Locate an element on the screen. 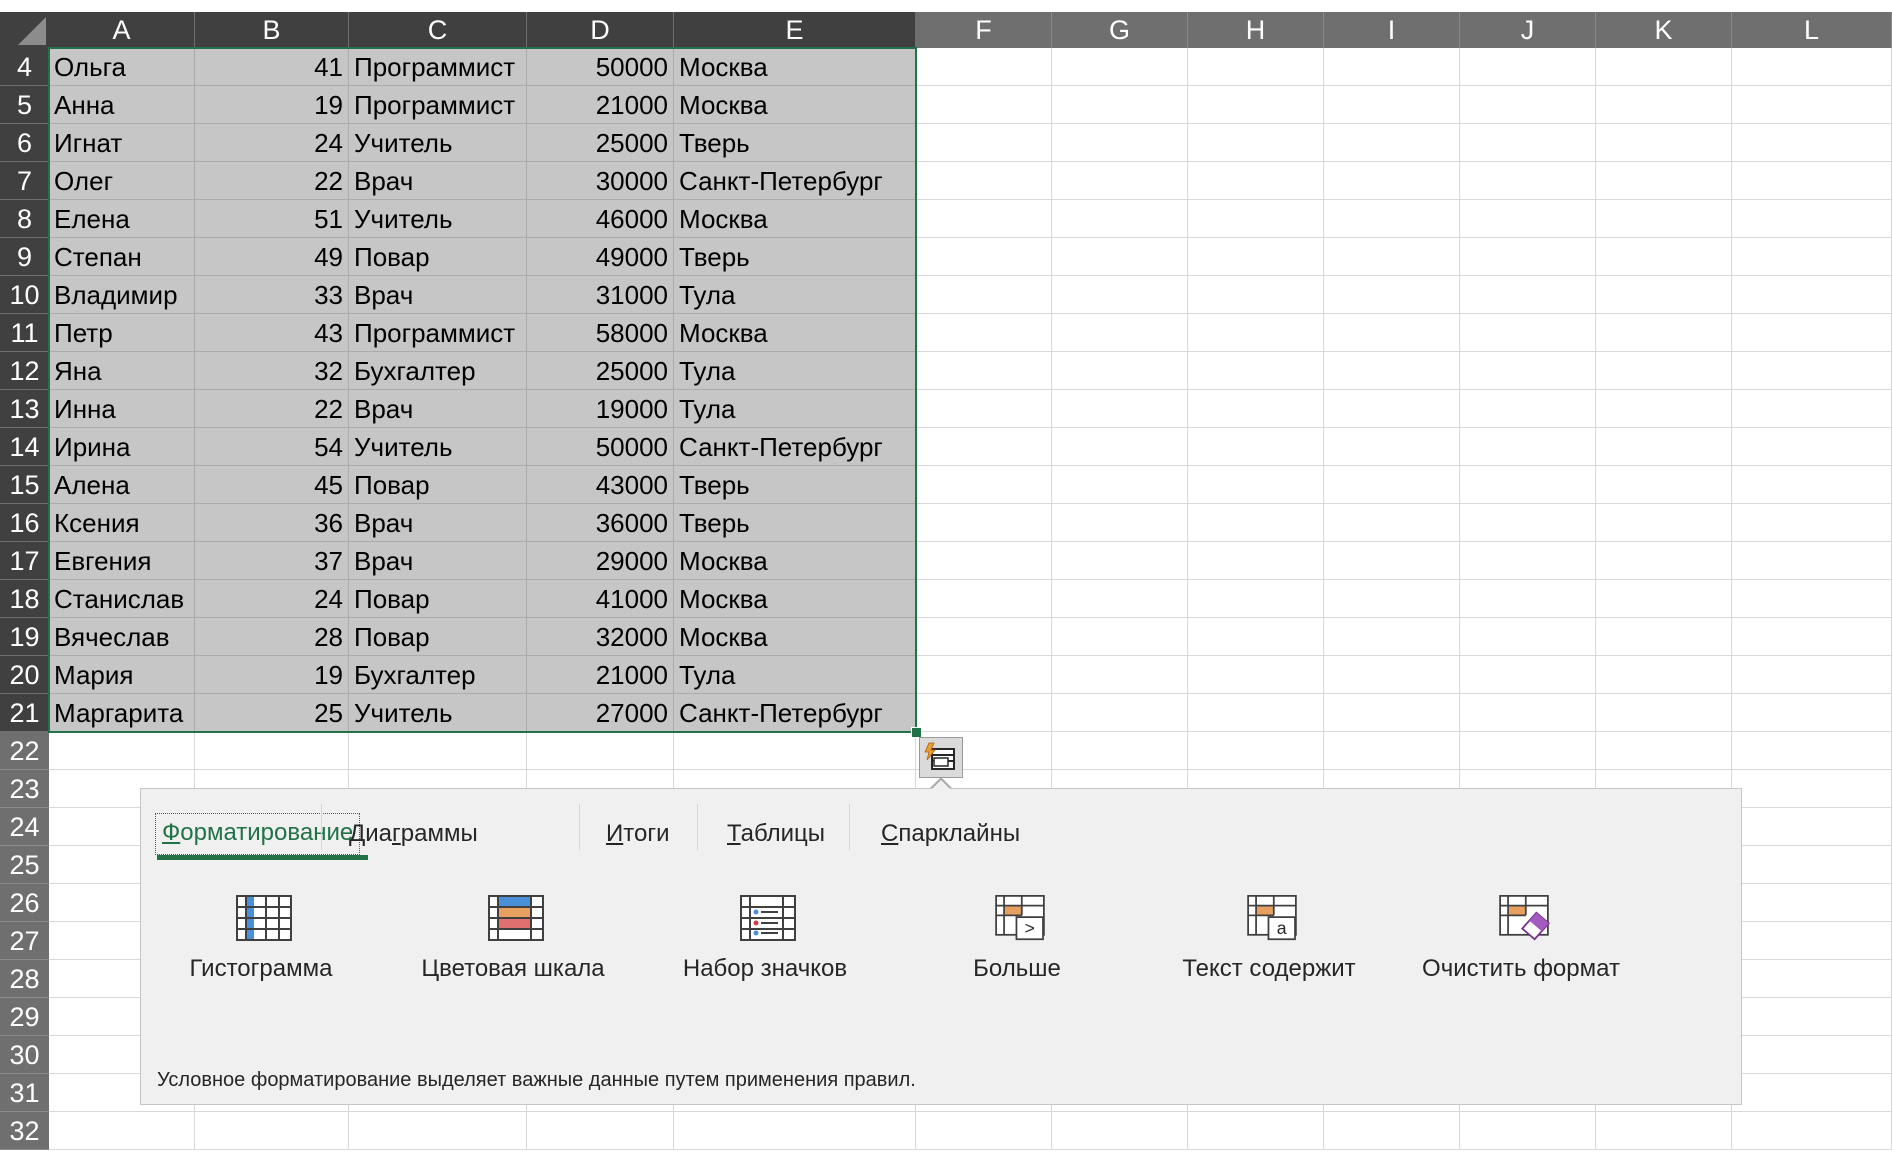 The image size is (1892, 1160). cell-d: 36000 is located at coordinates (600, 523).